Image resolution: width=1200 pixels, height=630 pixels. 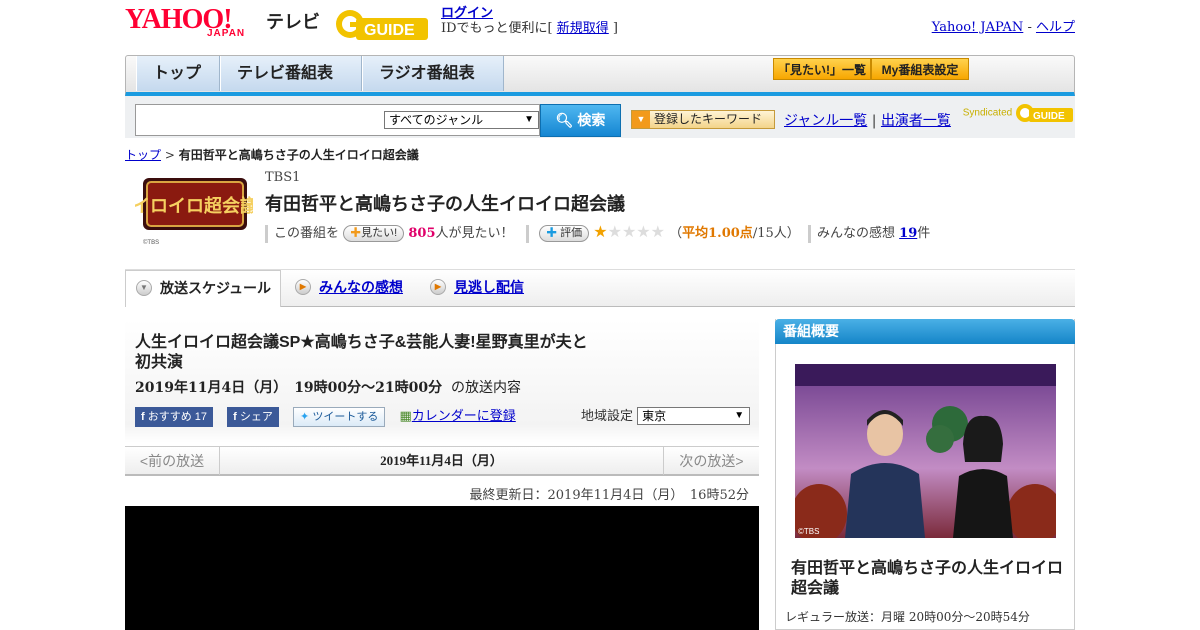 What do you see at coordinates (293, 21) in the screenshot?
I see `tv-service-name: テレビ` at bounding box center [293, 21].